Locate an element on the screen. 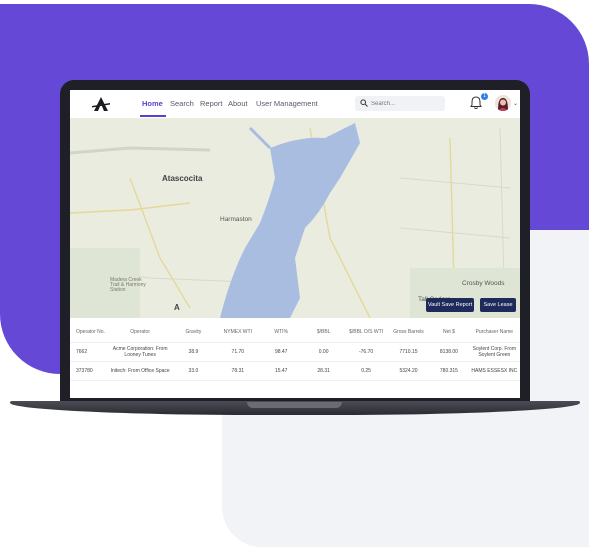 The height and width of the screenshot is (547, 589). col-gross-barrels: Gross Barrels is located at coordinates (408, 332).